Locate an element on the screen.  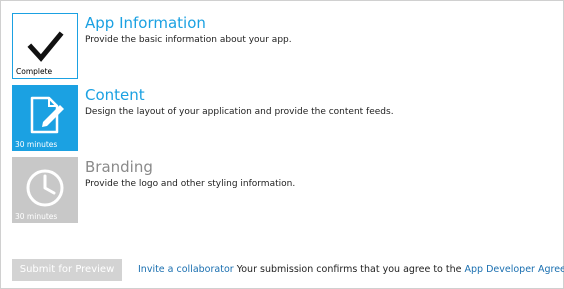
step-tile-app-information: Complete is located at coordinates (45, 46).